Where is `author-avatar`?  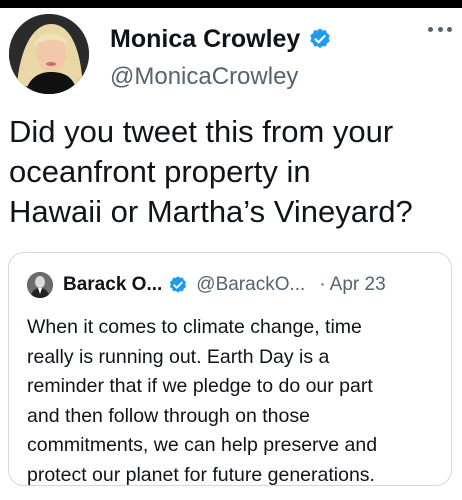 author-avatar is located at coordinates (49, 54).